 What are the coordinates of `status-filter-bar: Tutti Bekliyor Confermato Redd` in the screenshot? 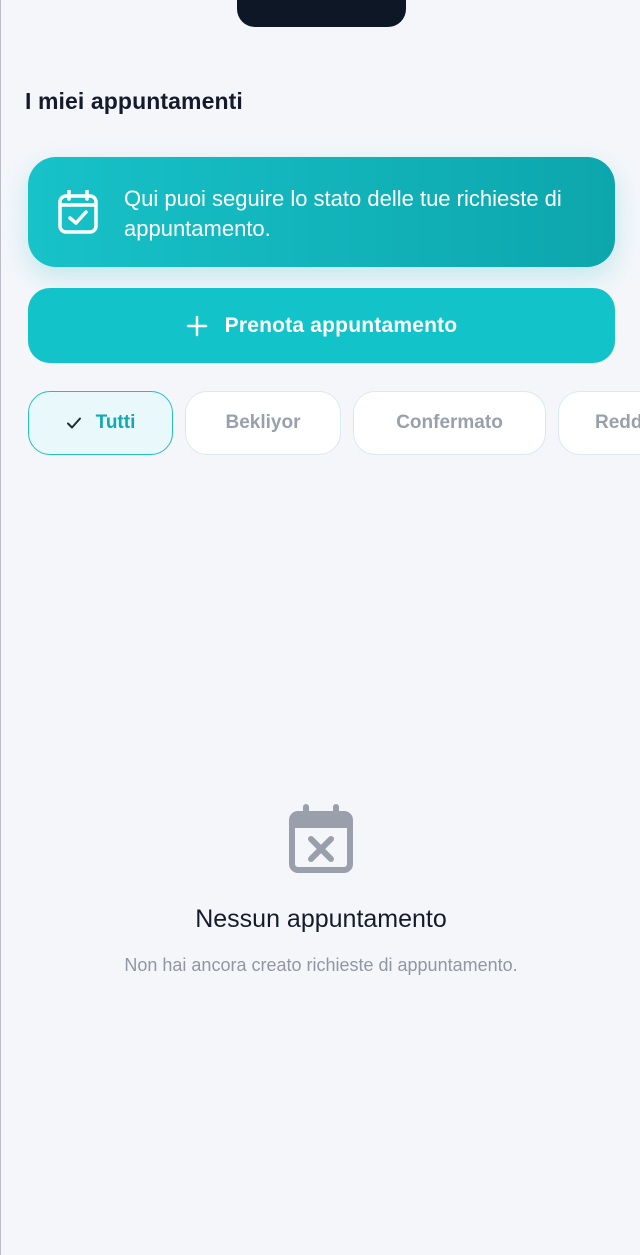 It's located at (334, 423).